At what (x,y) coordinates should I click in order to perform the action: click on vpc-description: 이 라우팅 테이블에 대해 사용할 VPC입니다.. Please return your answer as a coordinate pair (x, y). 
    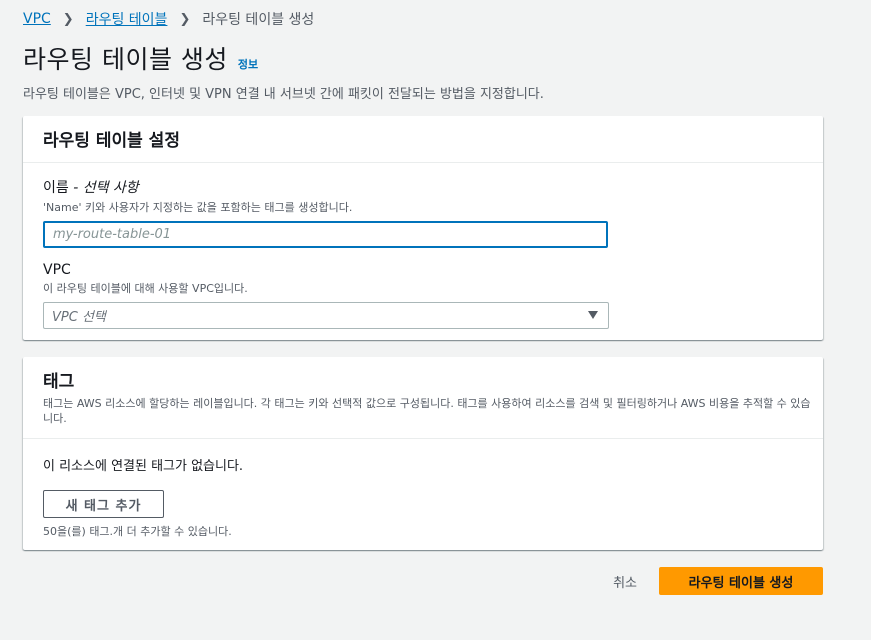
    Looking at the image, I should click on (145, 288).